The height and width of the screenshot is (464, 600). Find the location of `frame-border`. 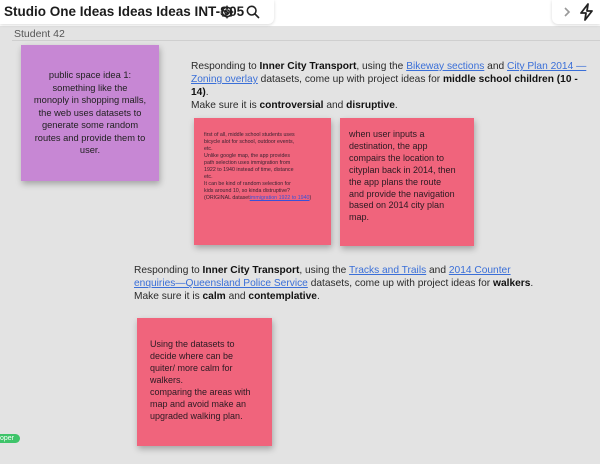

frame-border is located at coordinates (306, 40).